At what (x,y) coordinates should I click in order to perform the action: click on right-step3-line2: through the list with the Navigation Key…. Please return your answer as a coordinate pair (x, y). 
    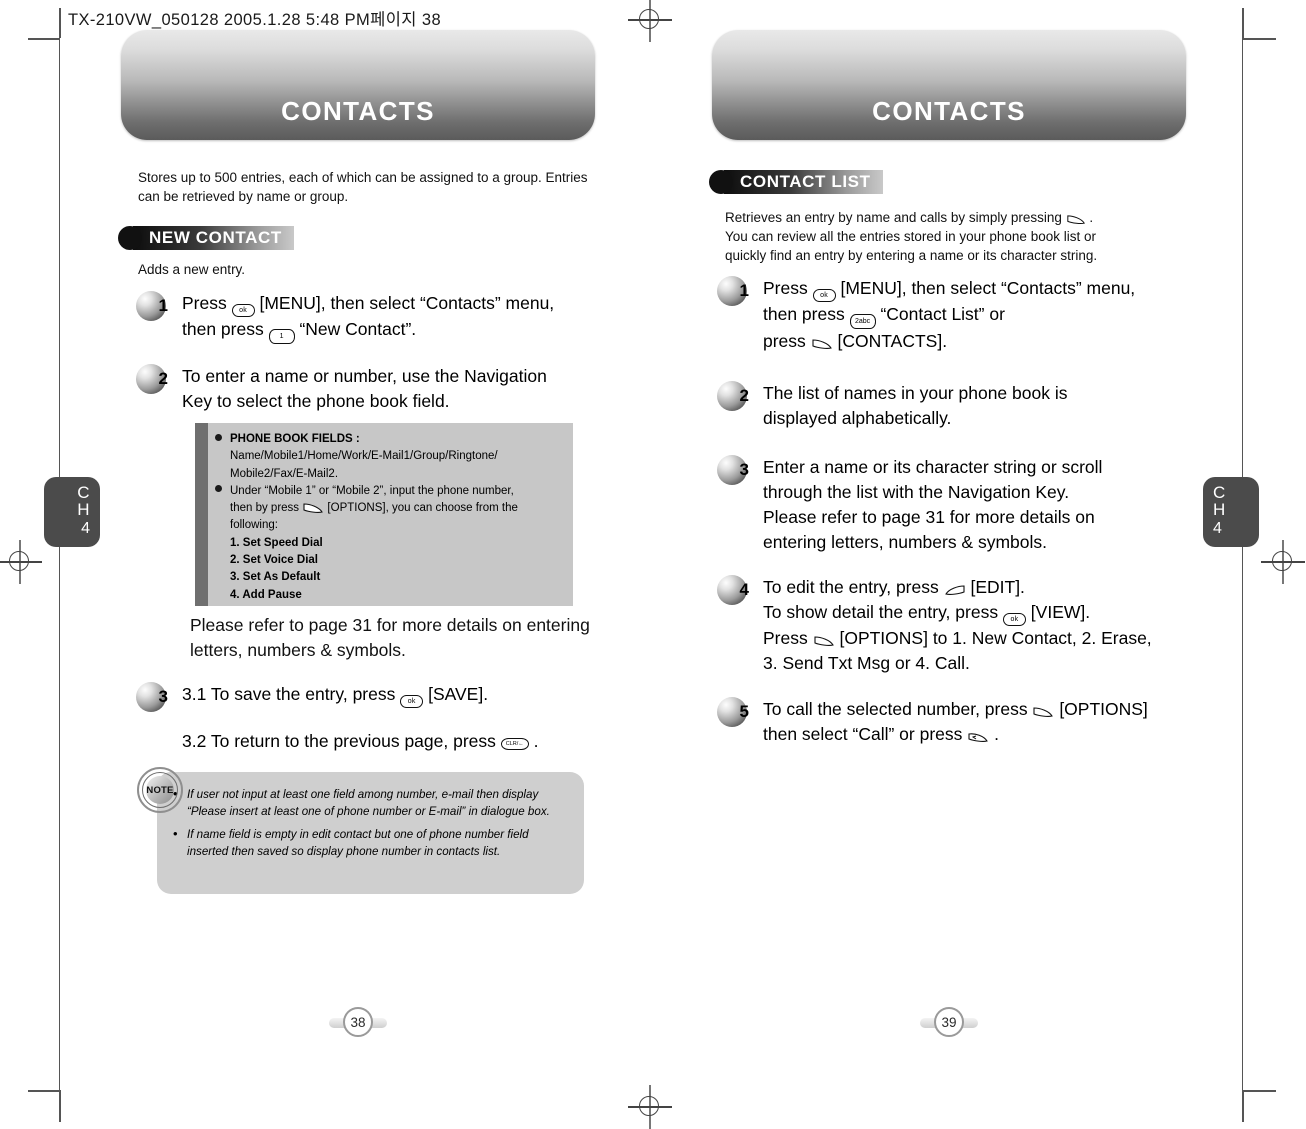
    Looking at the image, I should click on (916, 492).